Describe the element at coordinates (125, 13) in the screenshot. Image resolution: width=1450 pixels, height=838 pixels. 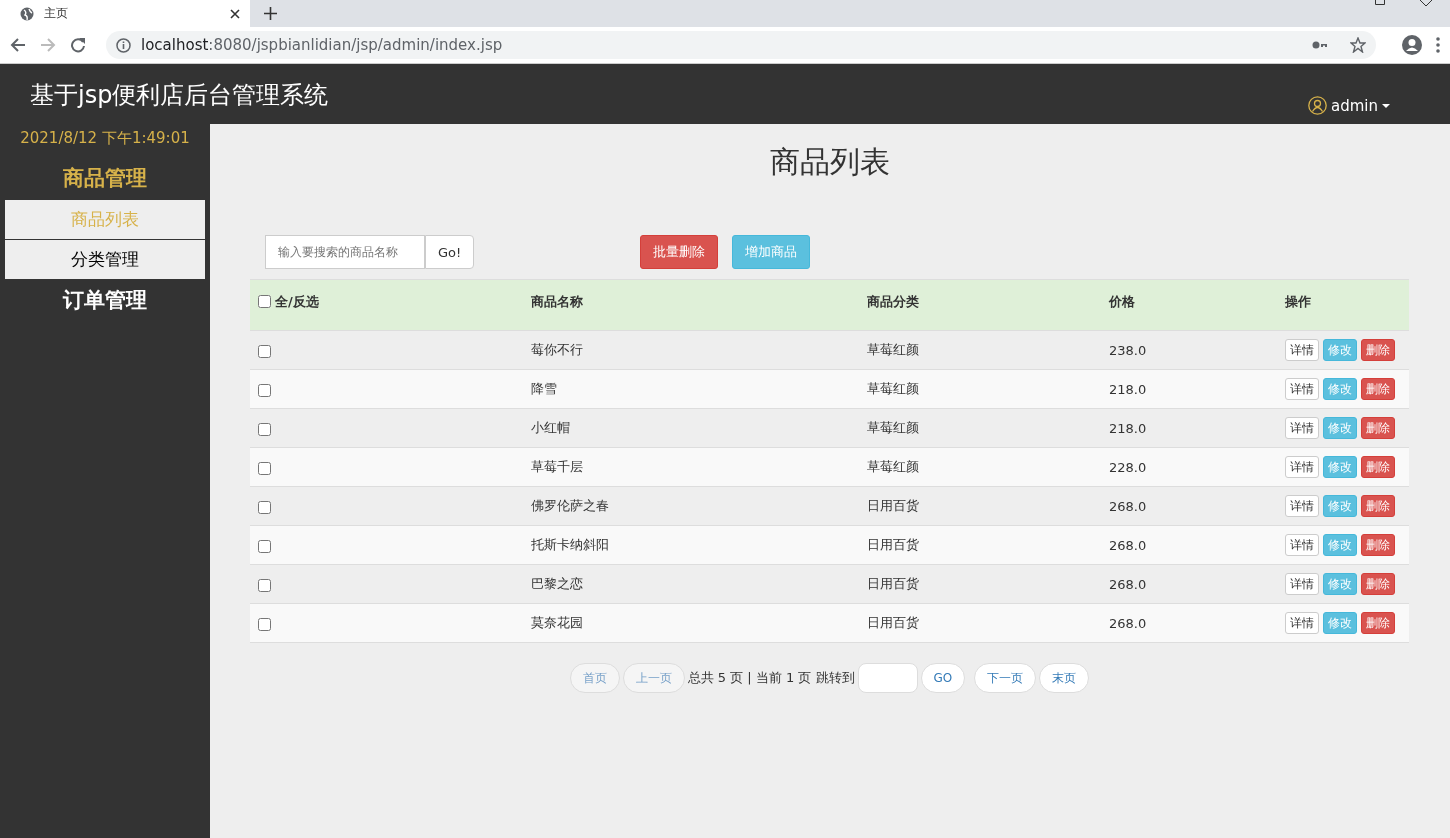
I see `browser-tab: 主页` at that location.